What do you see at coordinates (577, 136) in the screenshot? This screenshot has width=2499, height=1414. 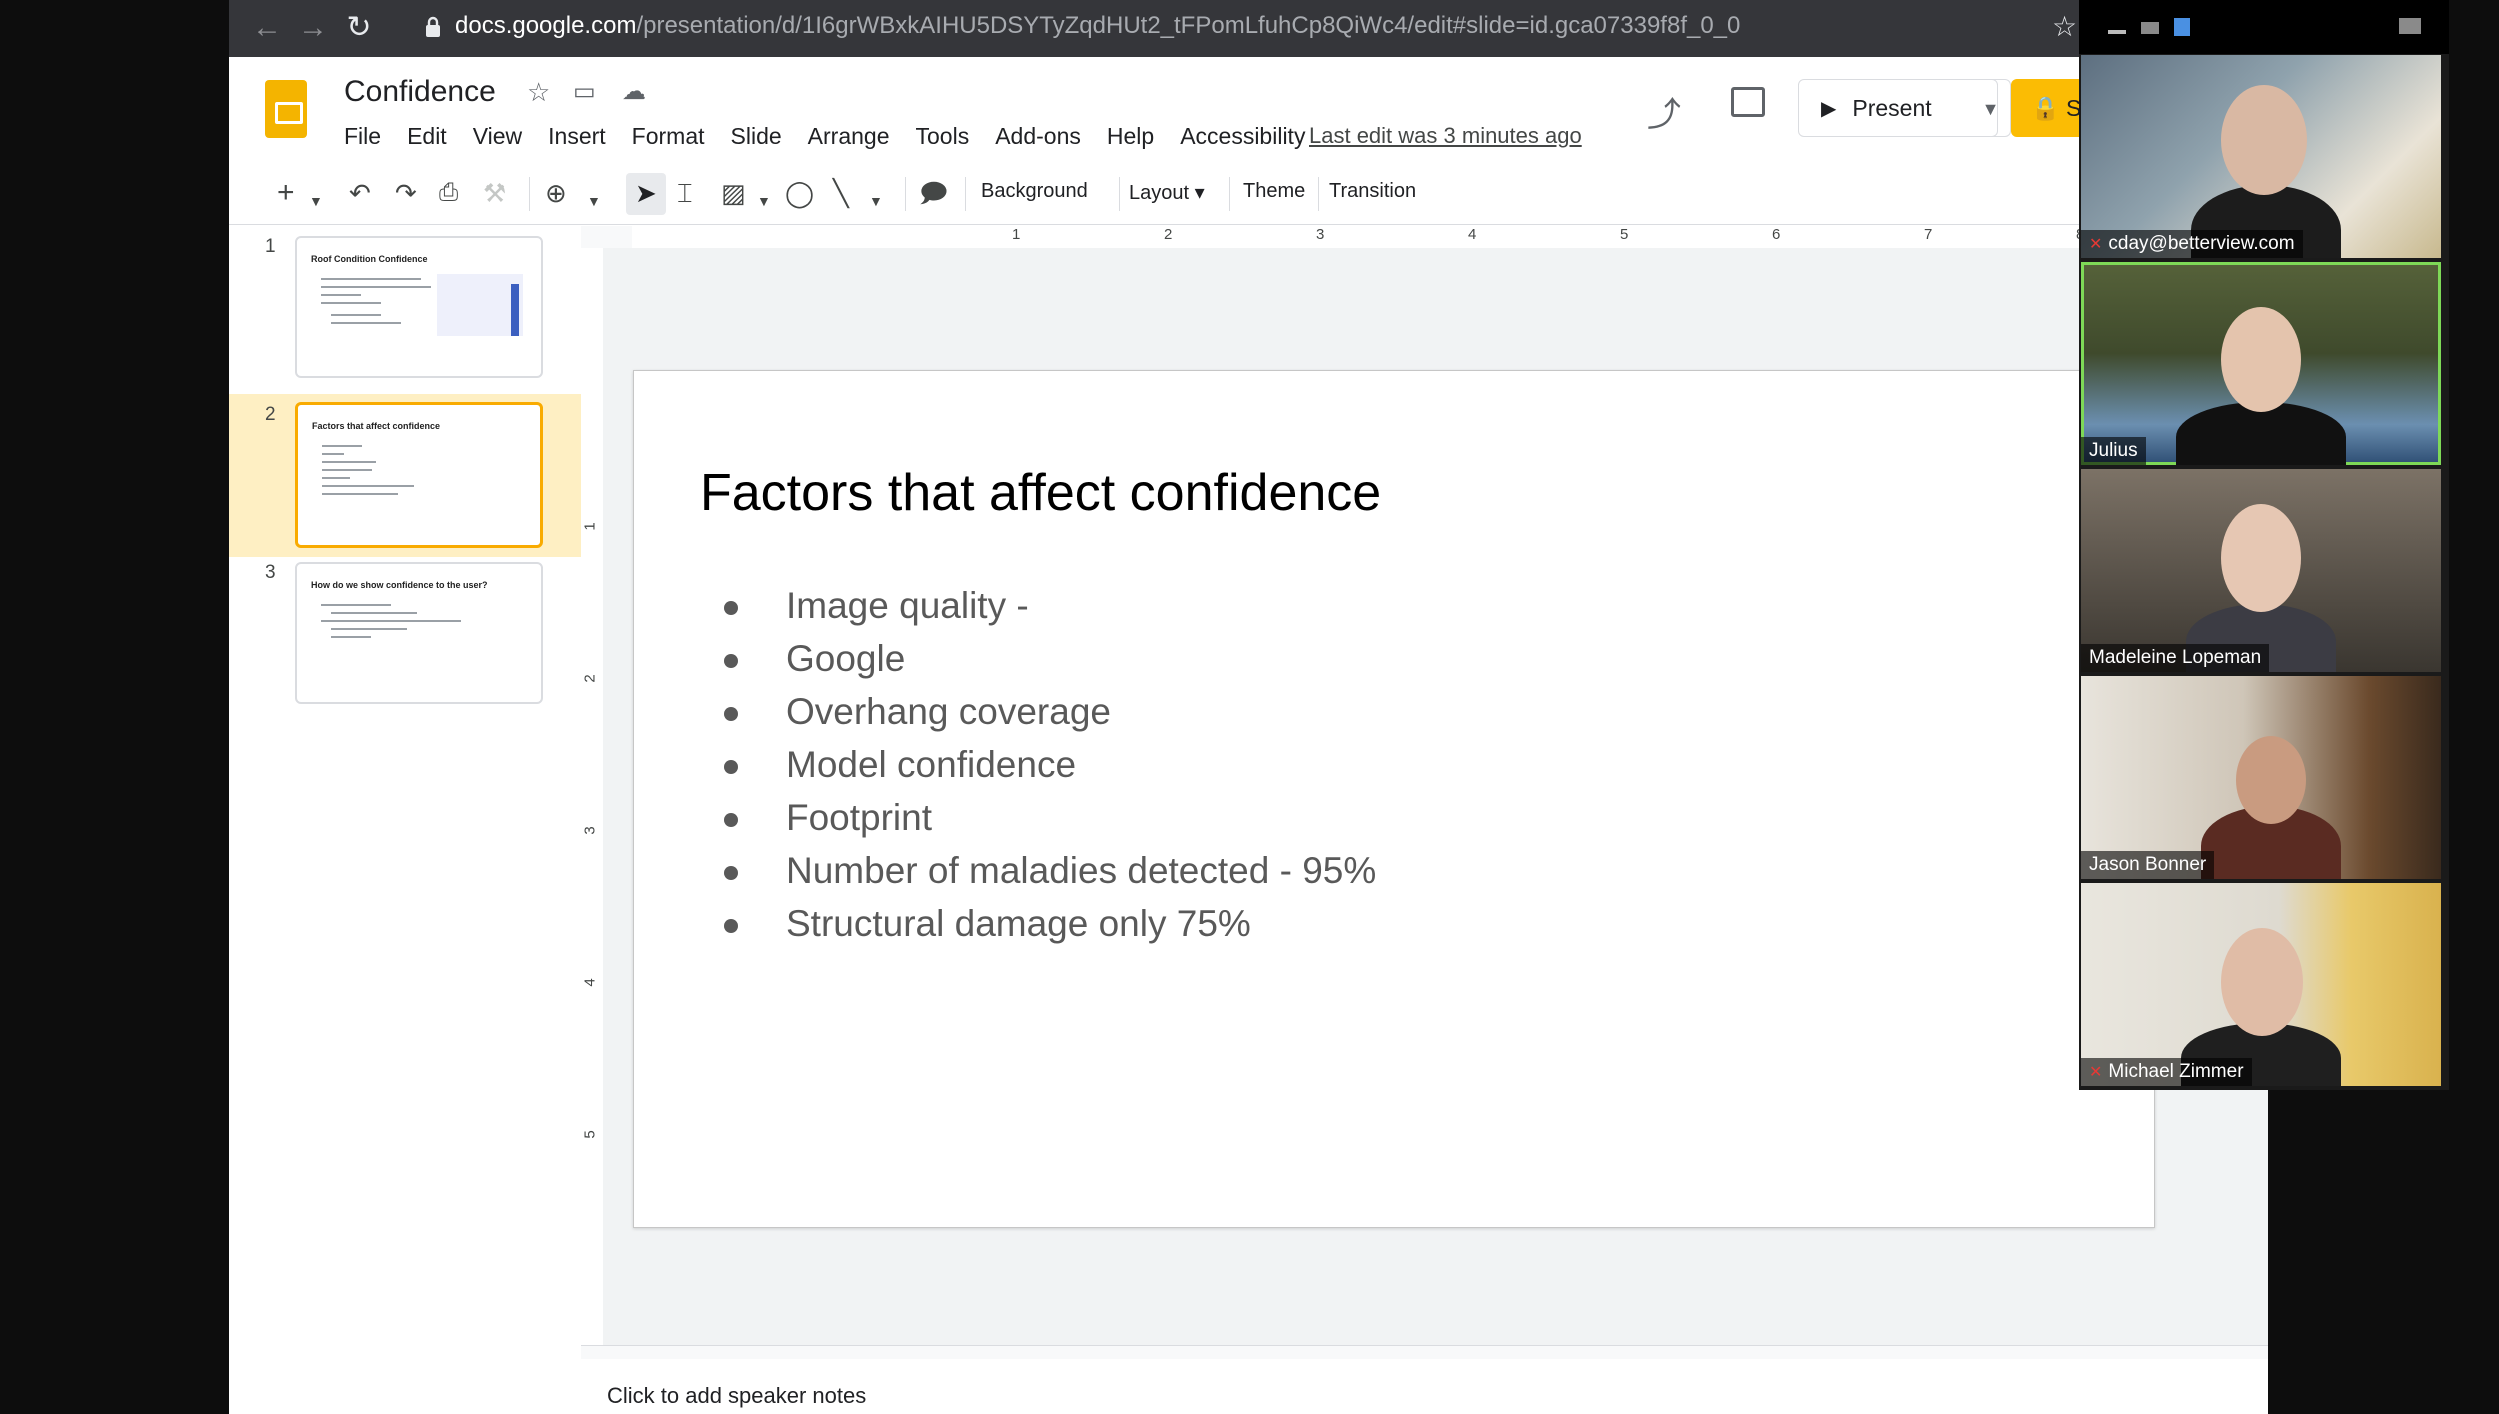 I see `menu-insert: Insert` at bounding box center [577, 136].